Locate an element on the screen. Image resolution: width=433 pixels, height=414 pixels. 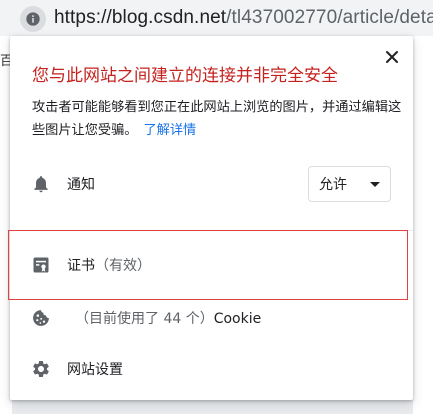
close-button is located at coordinates (392, 57).